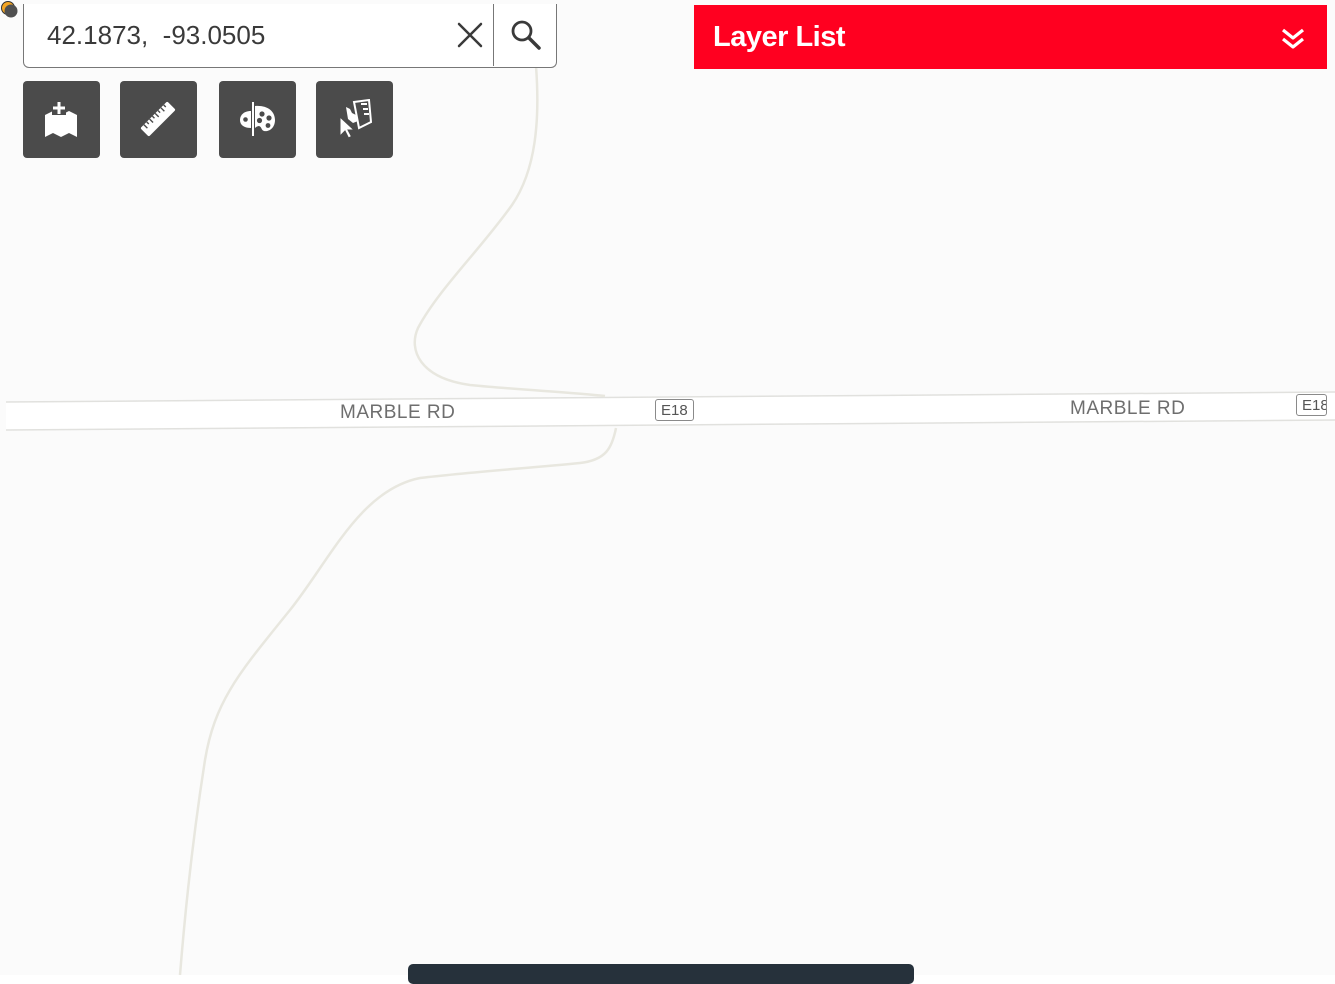 The image size is (1335, 984). I want to click on ruler-icon, so click(158, 119).